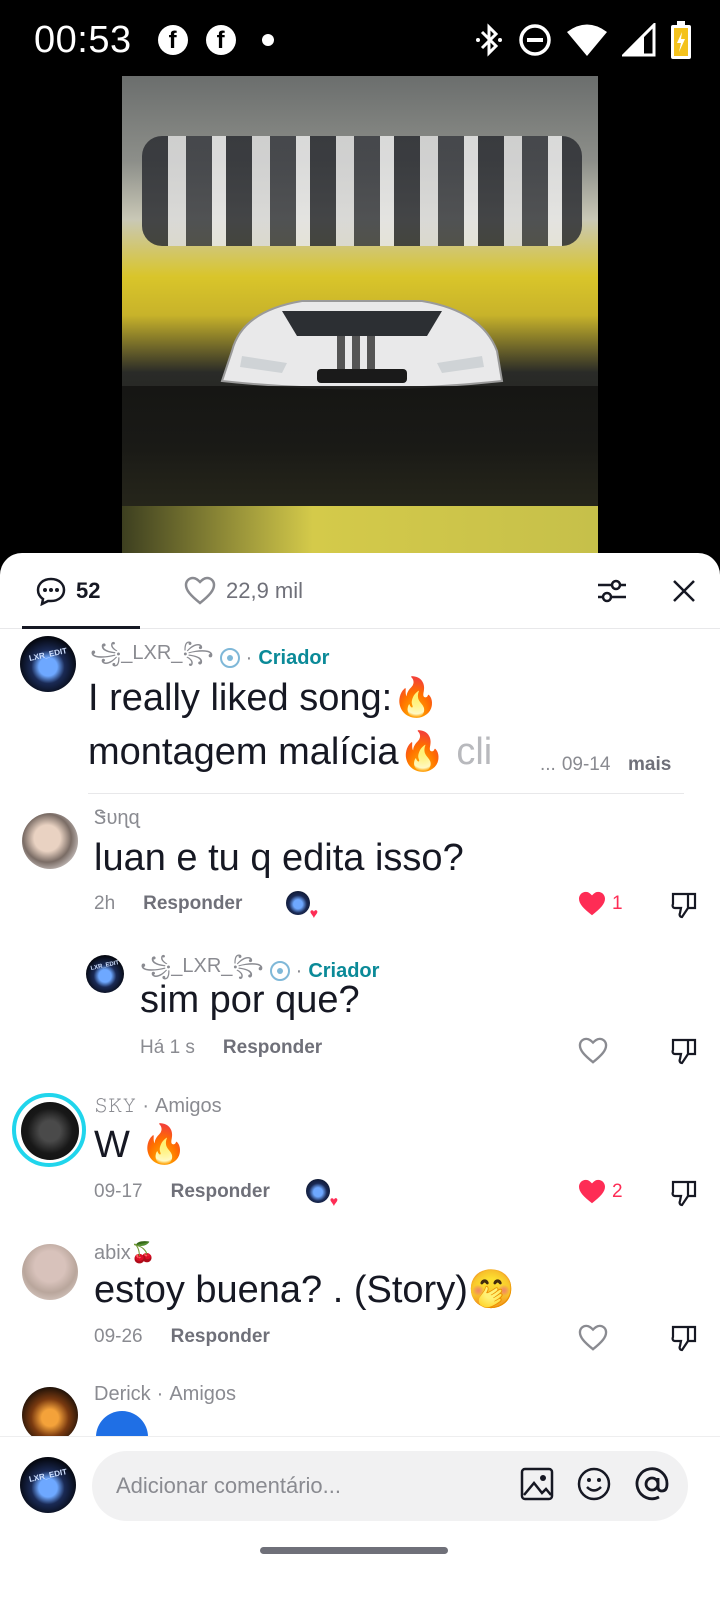 The width and height of the screenshot is (720, 1600). Describe the element at coordinates (535, 40) in the screenshot. I see `do-not-disturb-icon` at that location.